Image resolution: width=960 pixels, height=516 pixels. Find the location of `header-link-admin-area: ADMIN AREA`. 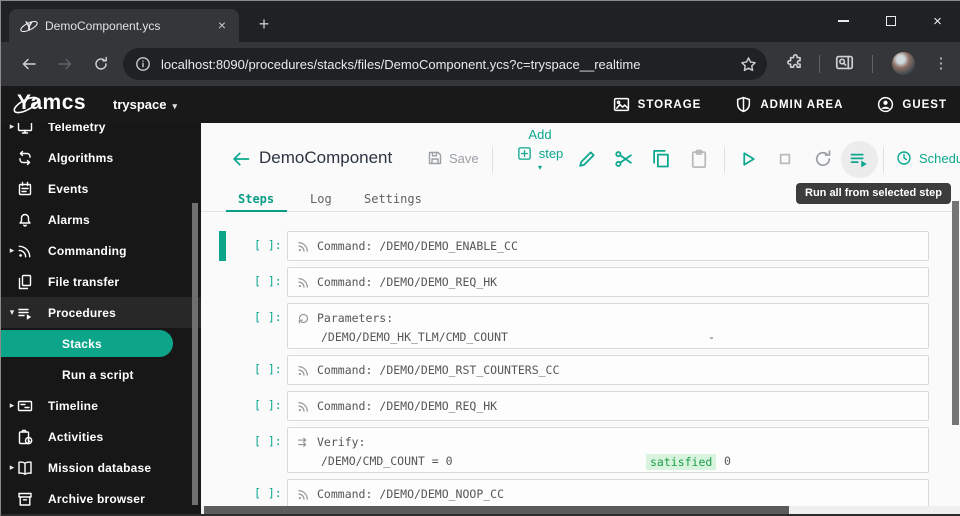

header-link-admin-area: ADMIN AREA is located at coordinates (789, 104).